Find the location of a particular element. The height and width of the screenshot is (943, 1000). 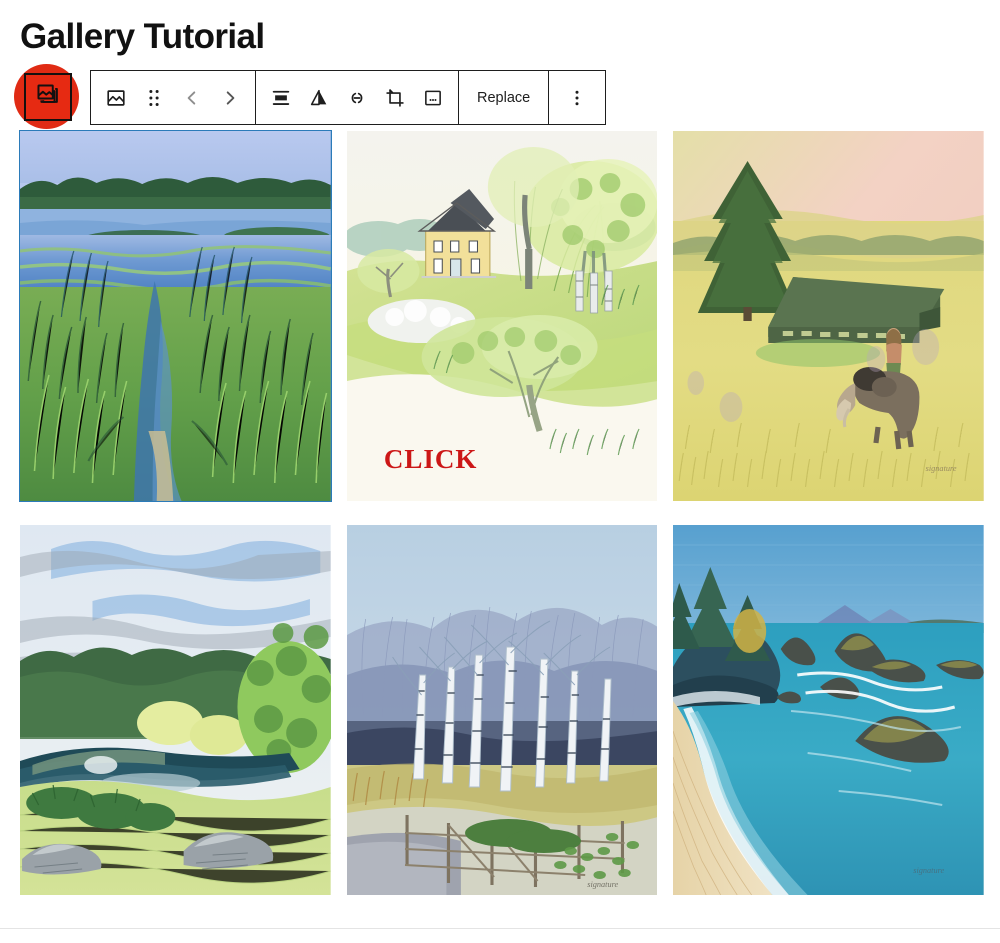

toolbar-group-block-controls is located at coordinates (173, 97).